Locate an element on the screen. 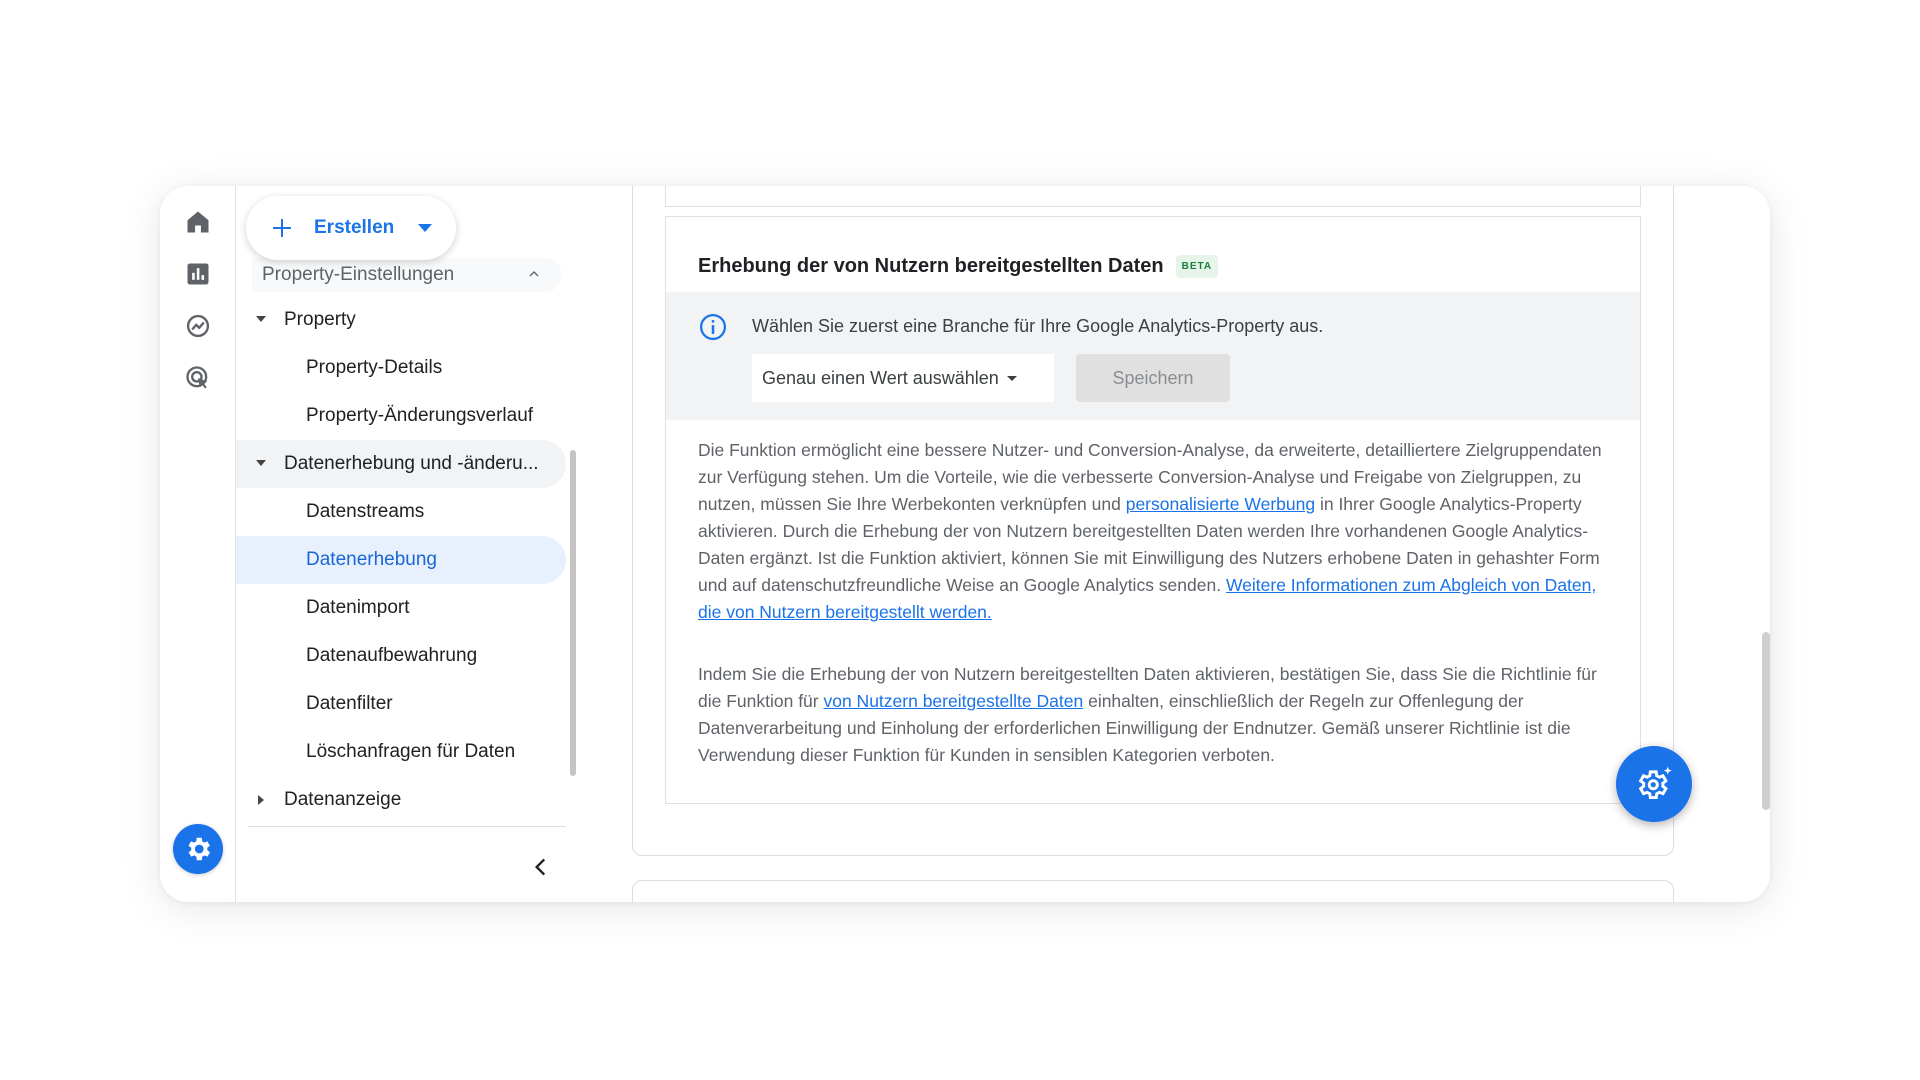 Image resolution: width=1920 pixels, height=1080 pixels. chevron-left-icon is located at coordinates (540, 867).